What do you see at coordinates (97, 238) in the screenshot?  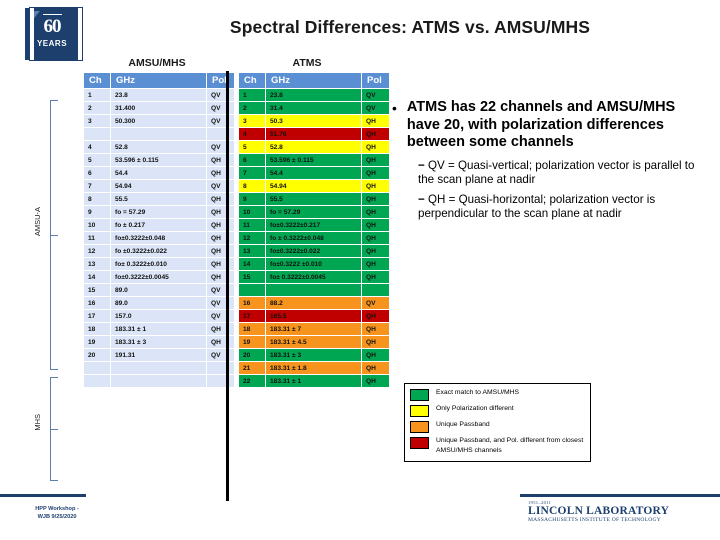 I see `cell-amsu-ch-11: 11` at bounding box center [97, 238].